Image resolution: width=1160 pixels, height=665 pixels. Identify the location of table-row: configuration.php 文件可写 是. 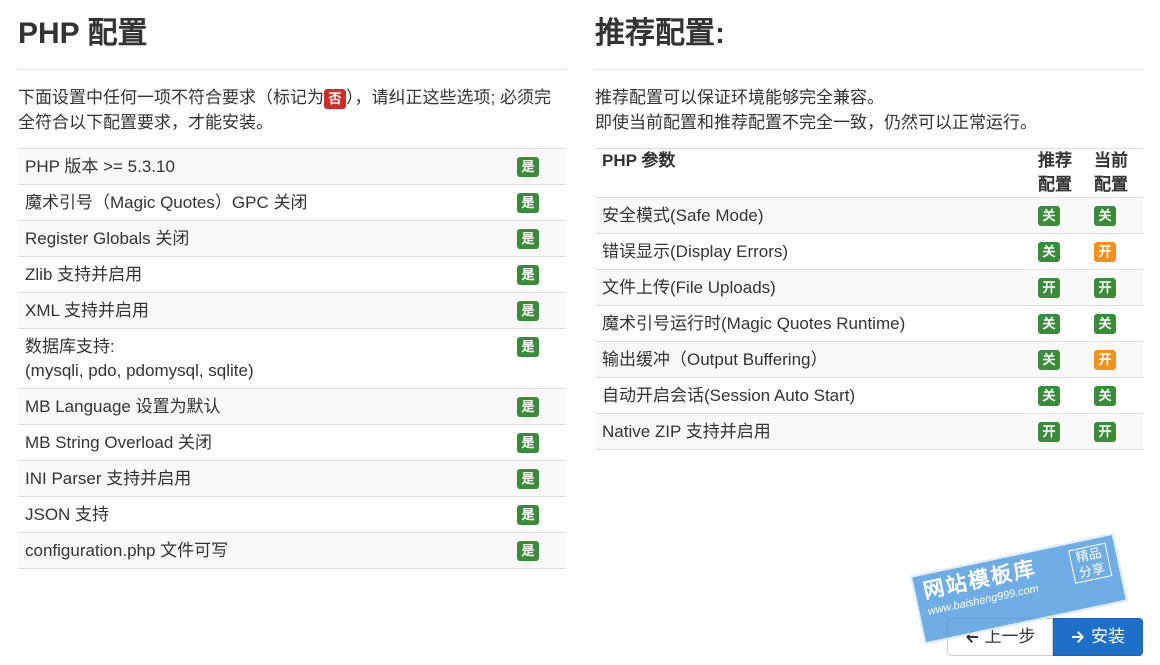
(292, 550).